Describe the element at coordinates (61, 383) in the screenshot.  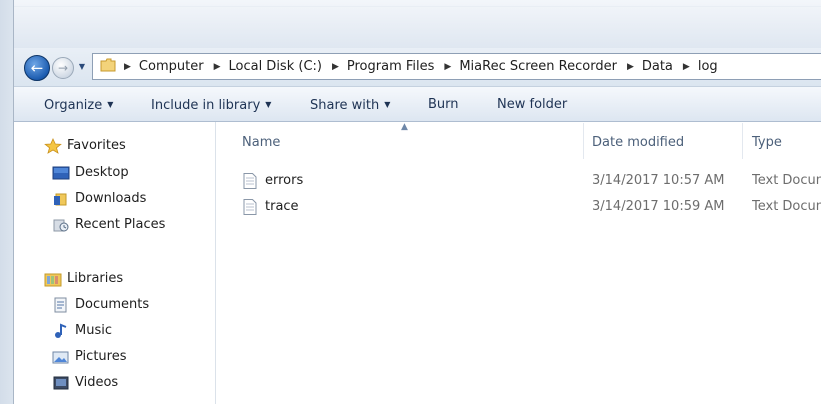
I see `videos-icon` at that location.